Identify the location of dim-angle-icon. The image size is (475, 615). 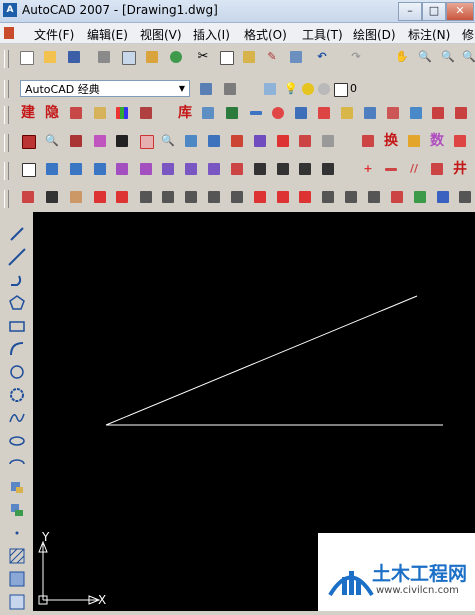
(191, 197).